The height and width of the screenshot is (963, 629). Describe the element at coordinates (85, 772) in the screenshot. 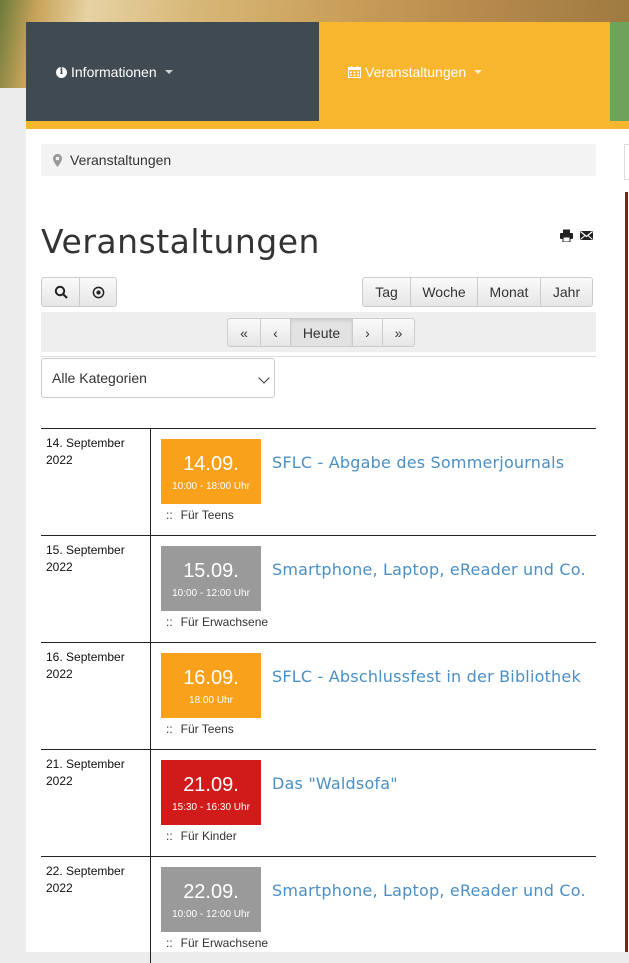

I see `event-date: 21. September 2022` at that location.